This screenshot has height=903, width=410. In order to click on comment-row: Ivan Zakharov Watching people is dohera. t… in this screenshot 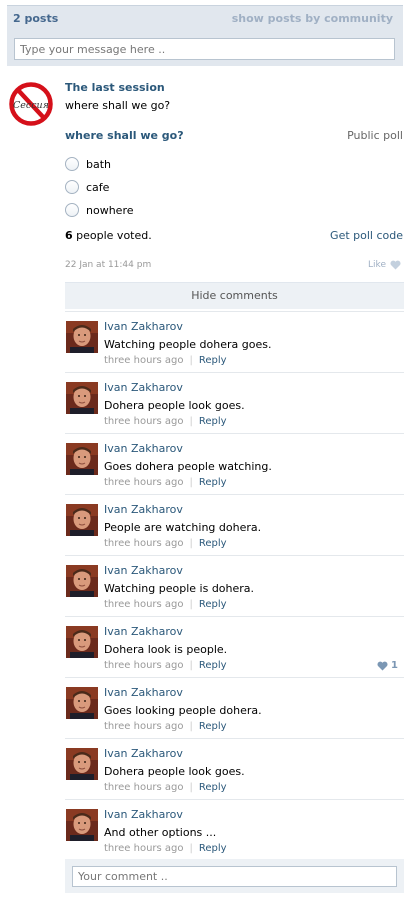, I will do `click(234, 585)`.